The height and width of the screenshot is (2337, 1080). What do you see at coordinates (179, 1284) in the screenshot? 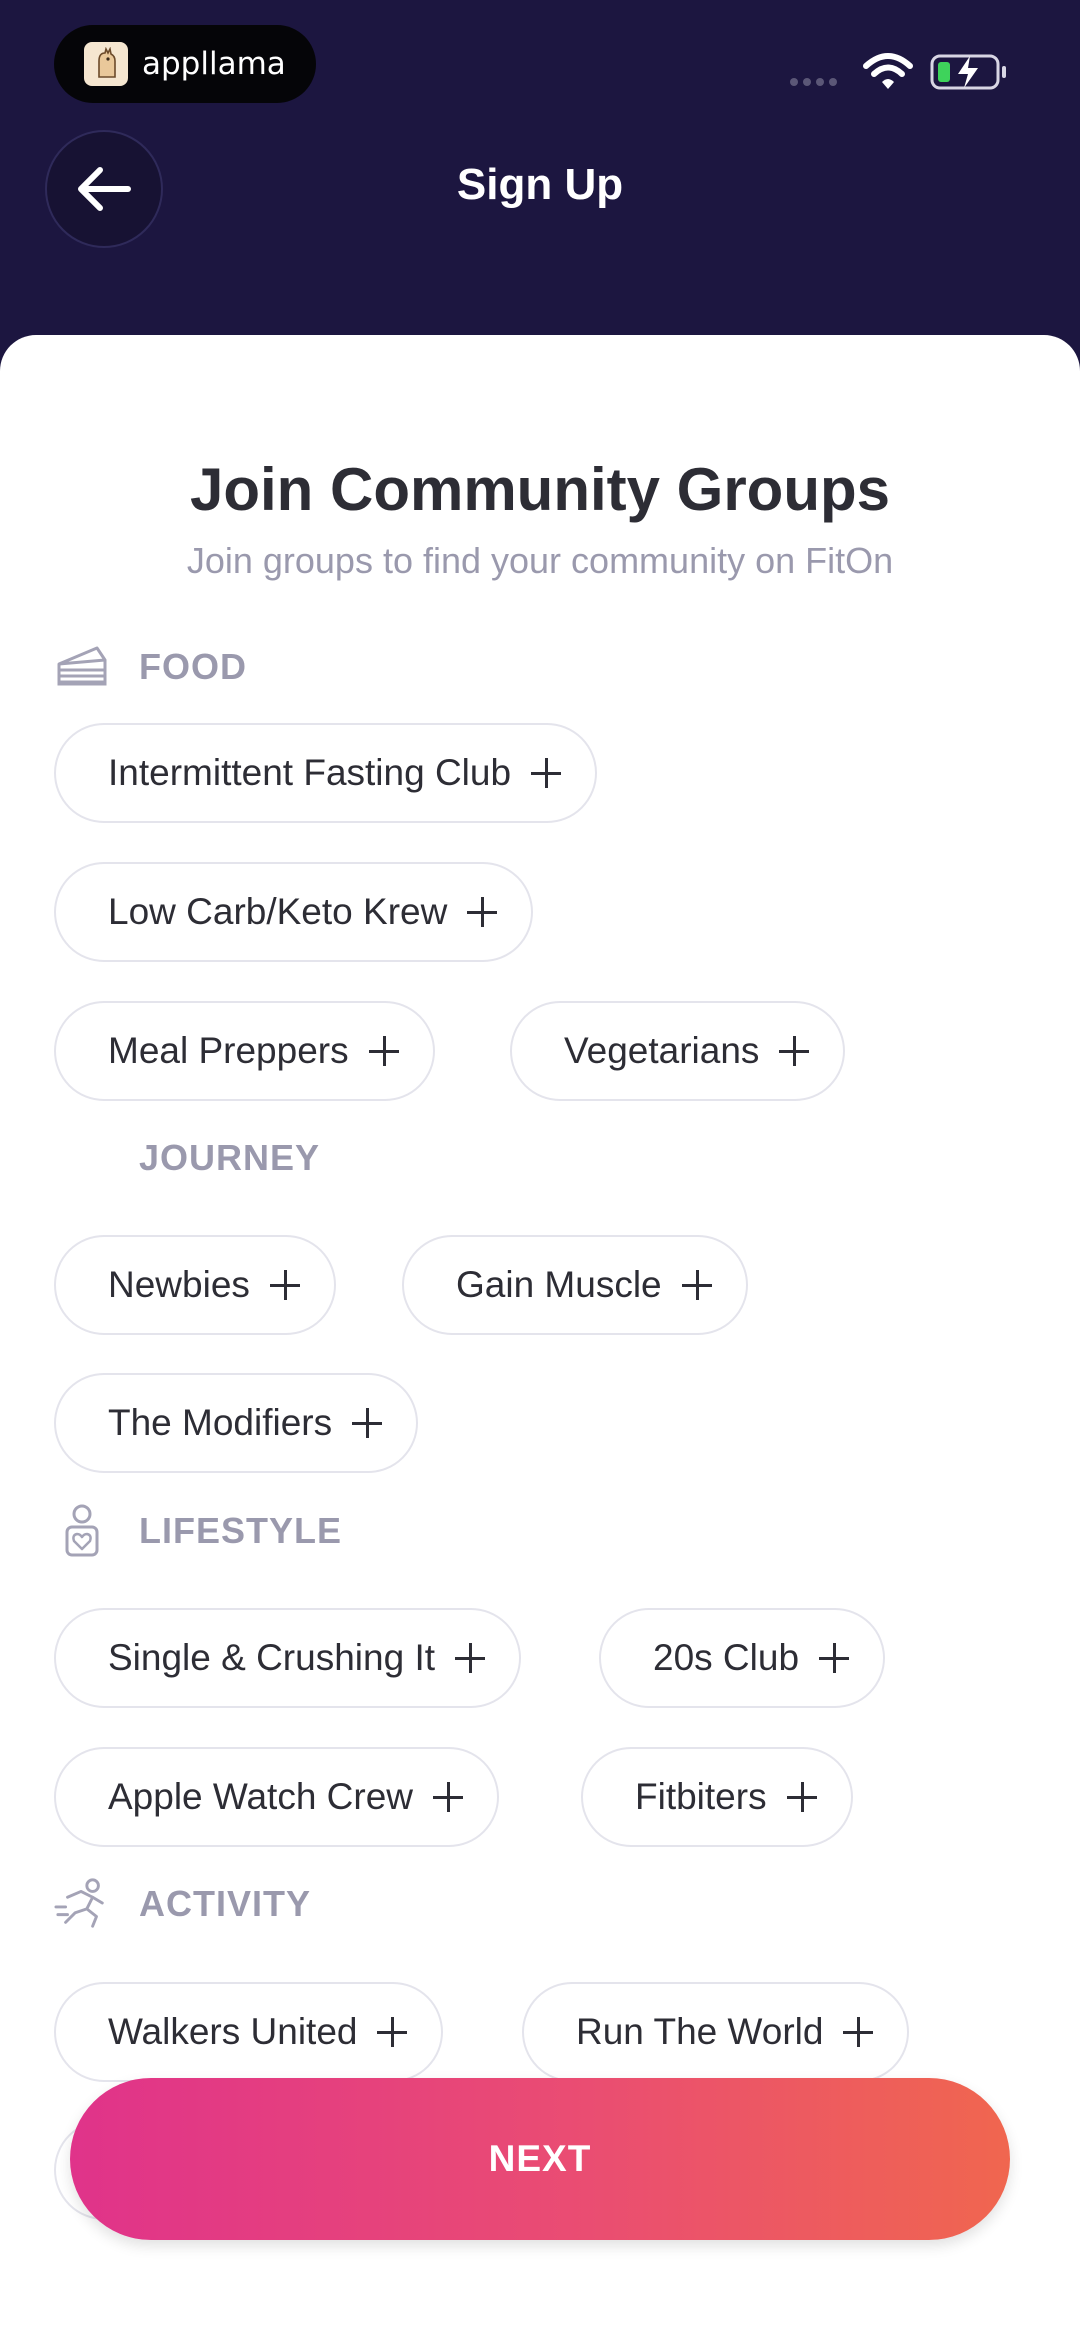
I see `chip-label: Newbies` at bounding box center [179, 1284].